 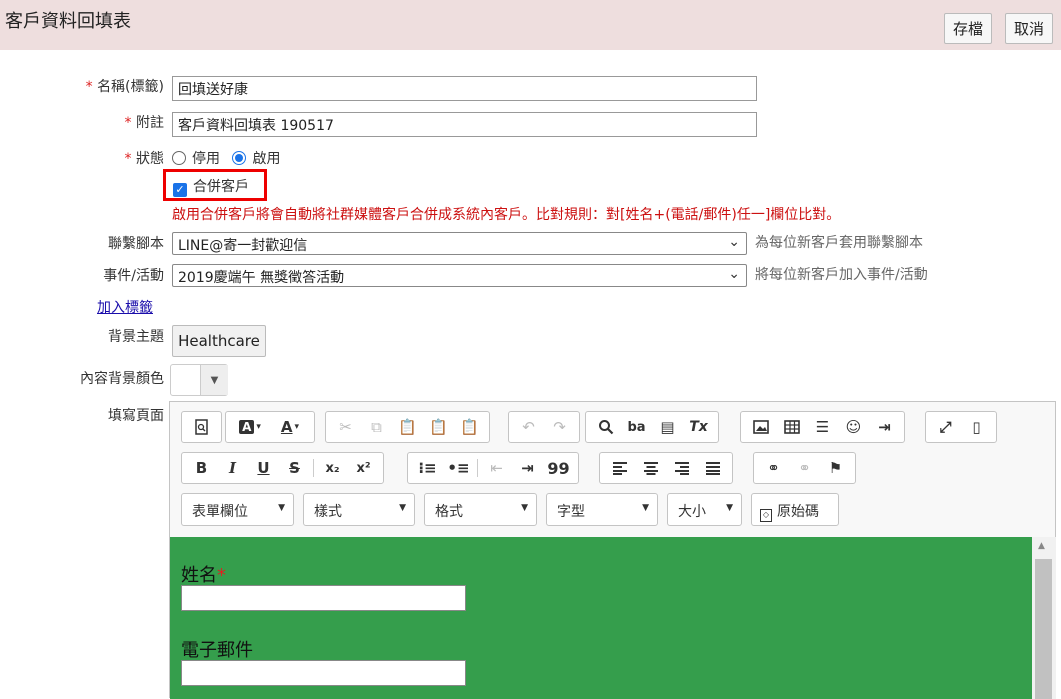 What do you see at coordinates (203, 575) in the screenshot?
I see `field-label-name: 姓名*` at bounding box center [203, 575].